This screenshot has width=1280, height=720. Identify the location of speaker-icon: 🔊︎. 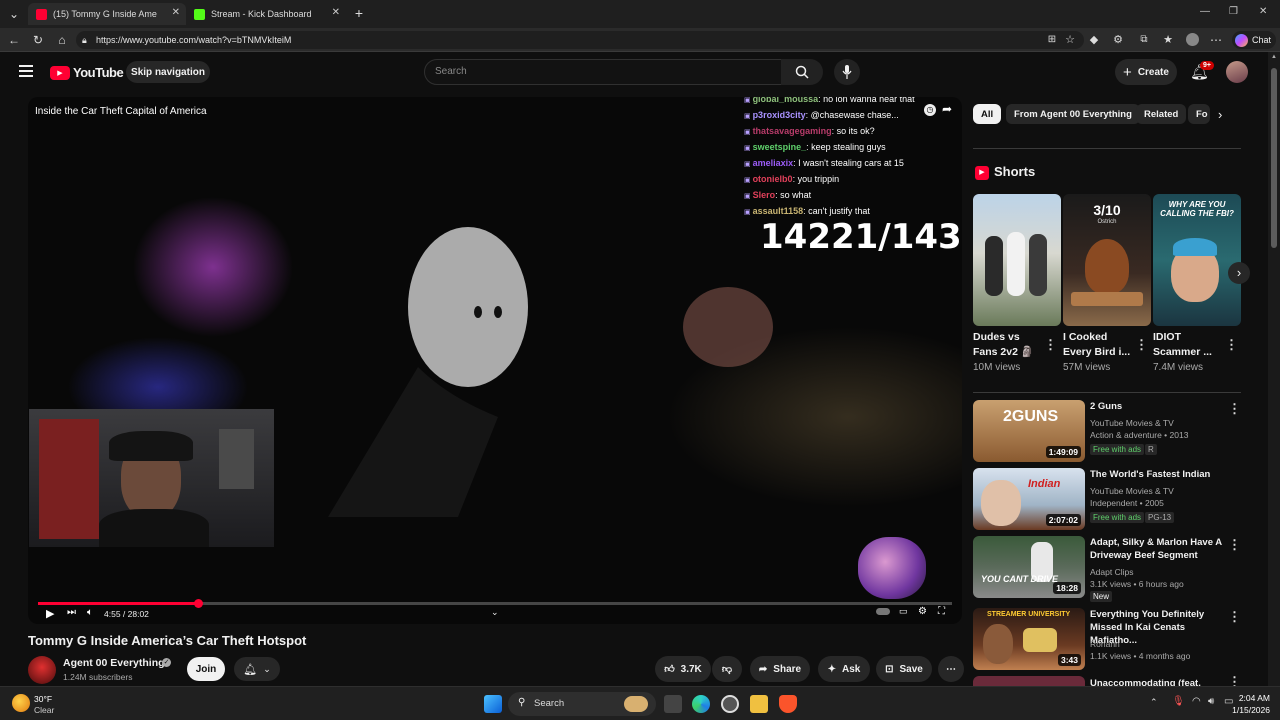
(1211, 701).